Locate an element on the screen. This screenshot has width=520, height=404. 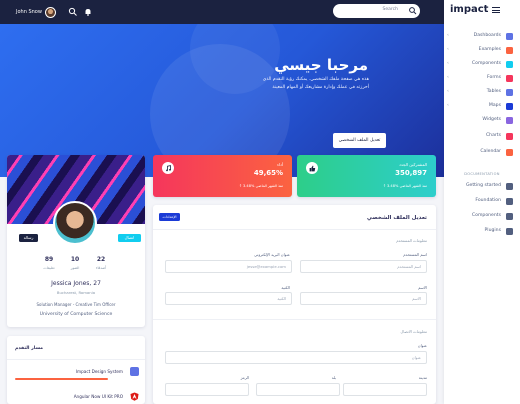
search-input: Search is located at coordinates (376, 11).